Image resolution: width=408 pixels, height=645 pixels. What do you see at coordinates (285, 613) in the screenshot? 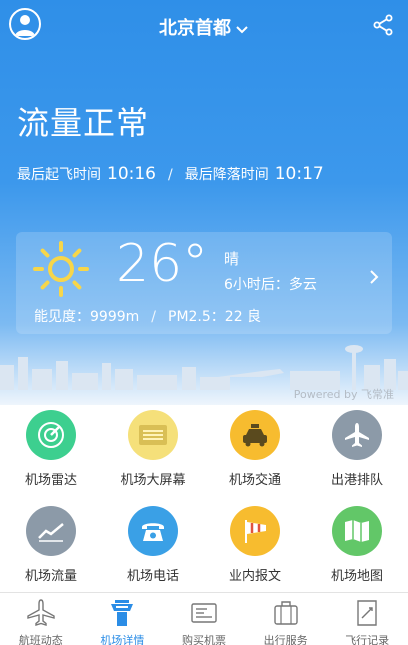
I see `suitcase-icon` at bounding box center [285, 613].